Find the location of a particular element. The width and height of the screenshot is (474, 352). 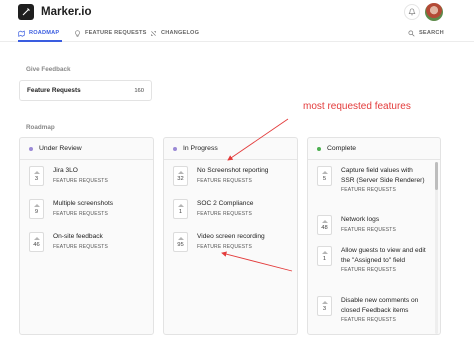

upvote-button: 95 is located at coordinates (180, 242).